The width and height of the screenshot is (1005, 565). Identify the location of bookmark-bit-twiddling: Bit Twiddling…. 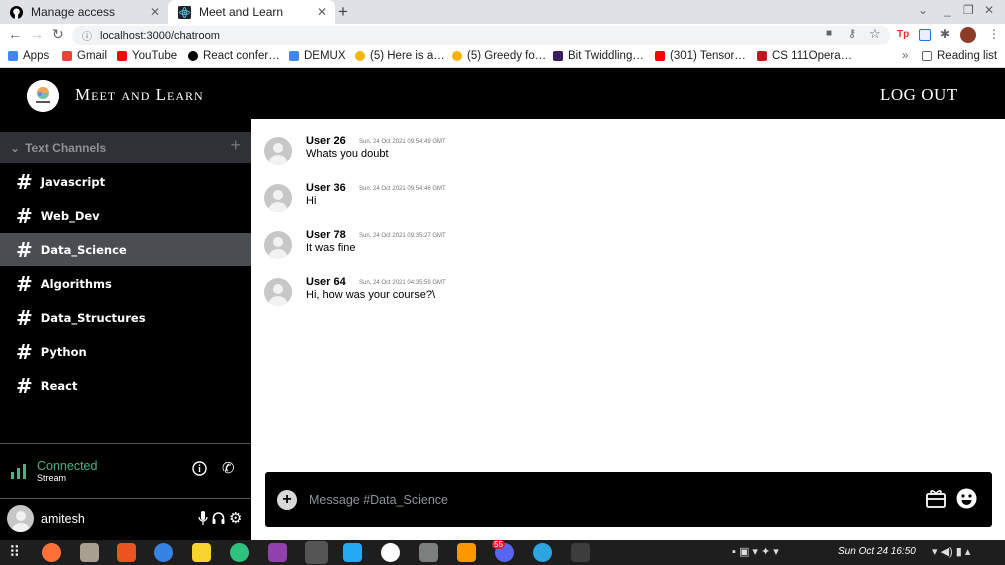
(598, 56).